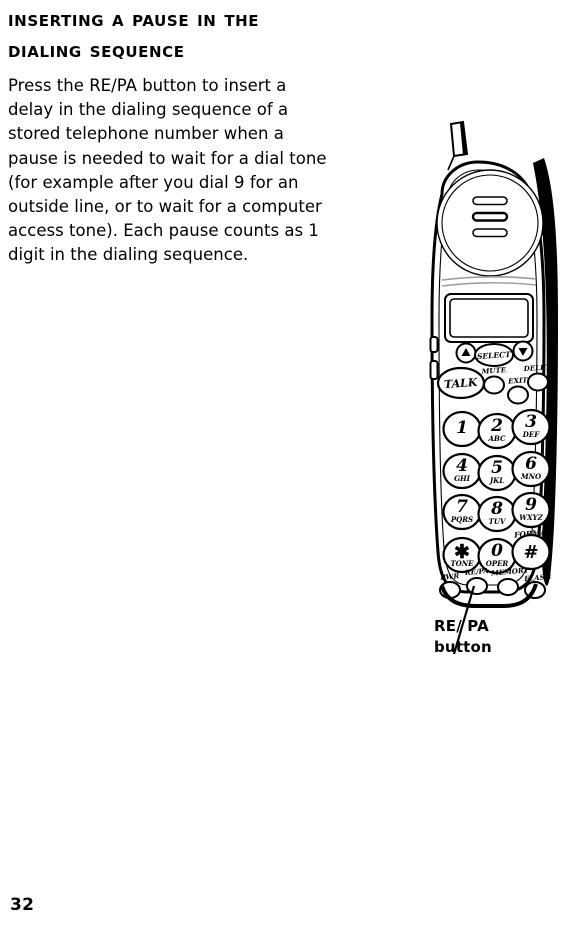 Image resolution: width=576 pixels, height=933 pixels. What do you see at coordinates (462, 507) in the screenshot?
I see `svg-text: 7` at bounding box center [462, 507].